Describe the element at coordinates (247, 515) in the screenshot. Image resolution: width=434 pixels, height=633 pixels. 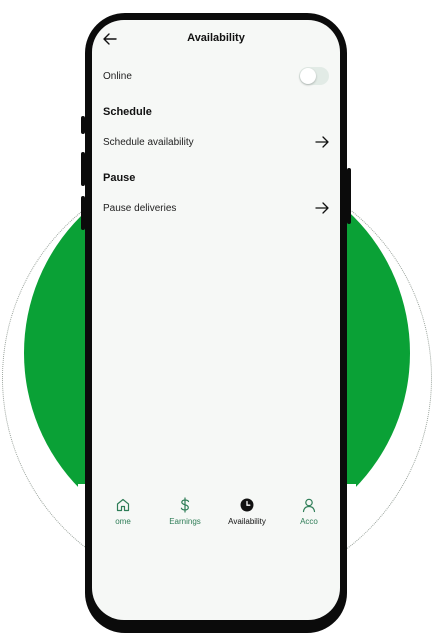
I see `tab-availability: Availability` at that location.